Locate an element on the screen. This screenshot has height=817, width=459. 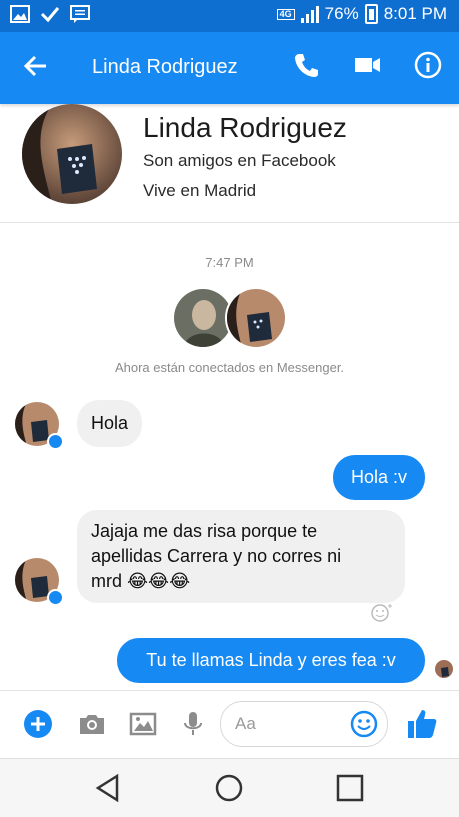
image-icon is located at coordinates (143, 724).